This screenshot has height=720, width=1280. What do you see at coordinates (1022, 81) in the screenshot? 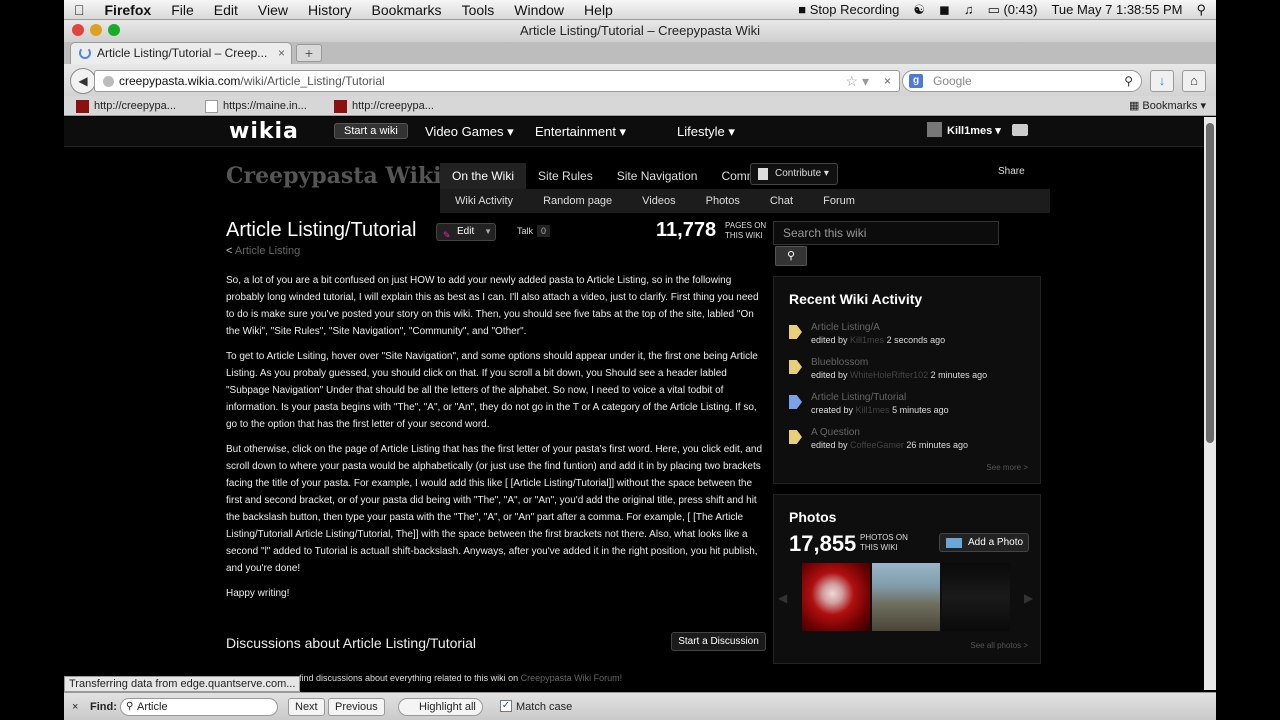
I see `search-bar: g Google ⚲` at bounding box center [1022, 81].